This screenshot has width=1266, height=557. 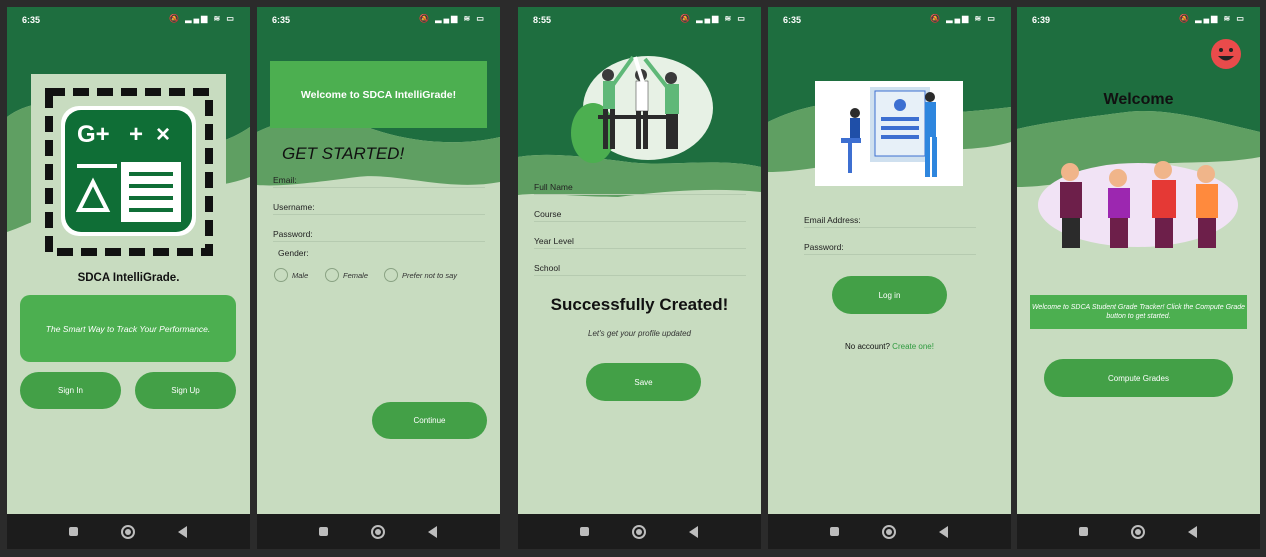 I want to click on status-time: 6:39, so click(x=1041, y=20).